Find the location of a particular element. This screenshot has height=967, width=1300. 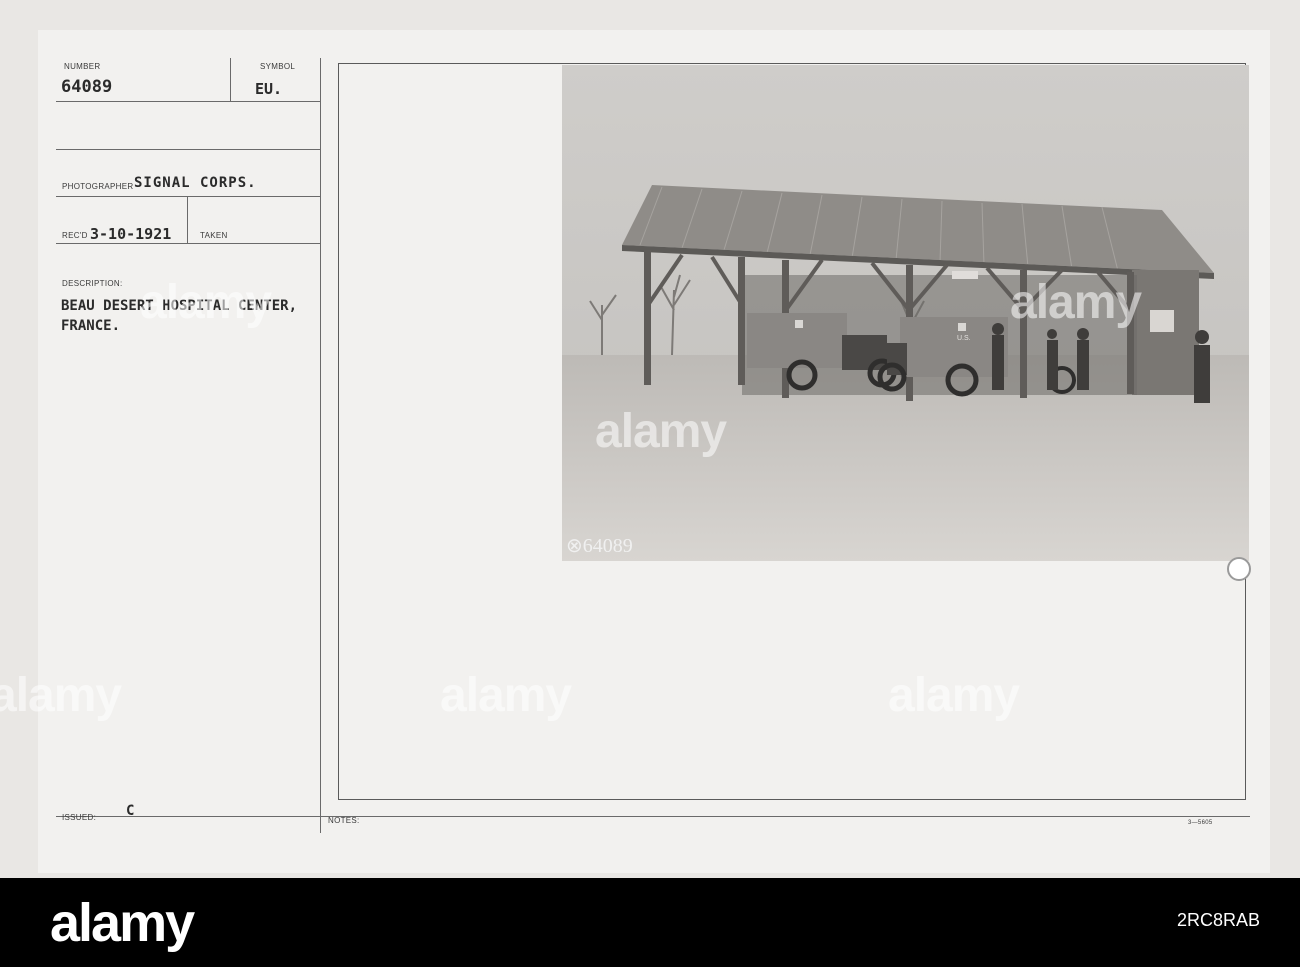

punch-hole is located at coordinates (1239, 569).